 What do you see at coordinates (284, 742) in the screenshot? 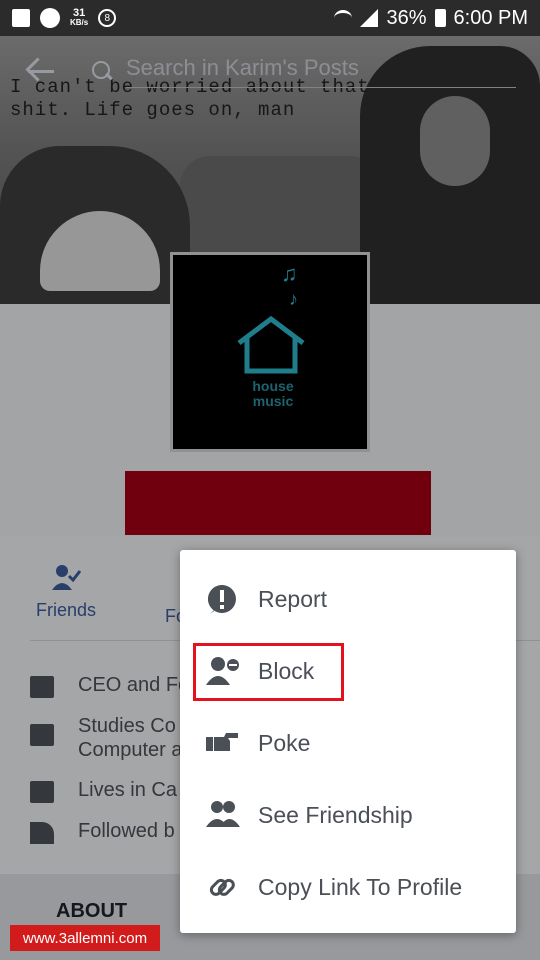
I see `menu-item-poke-label: Poke` at bounding box center [284, 742].